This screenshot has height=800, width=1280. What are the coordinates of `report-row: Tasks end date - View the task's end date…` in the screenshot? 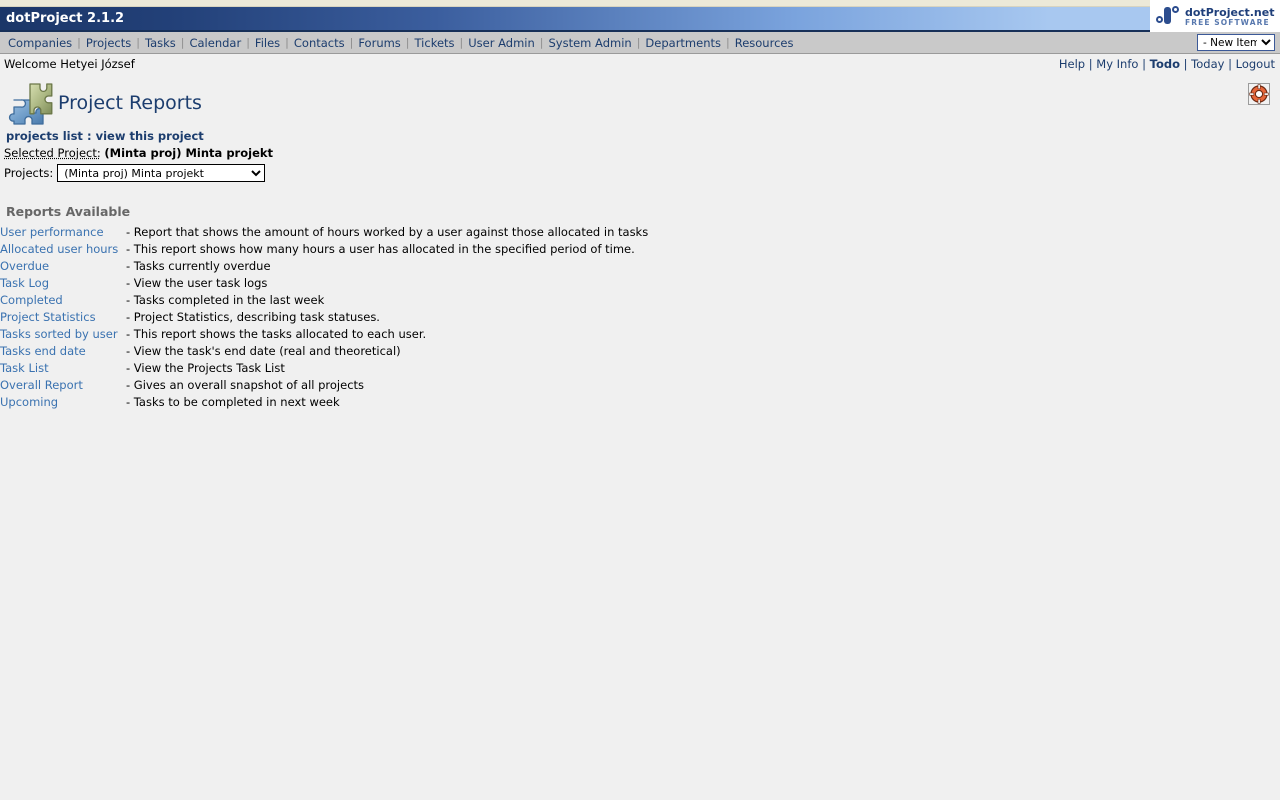 It's located at (324, 351).